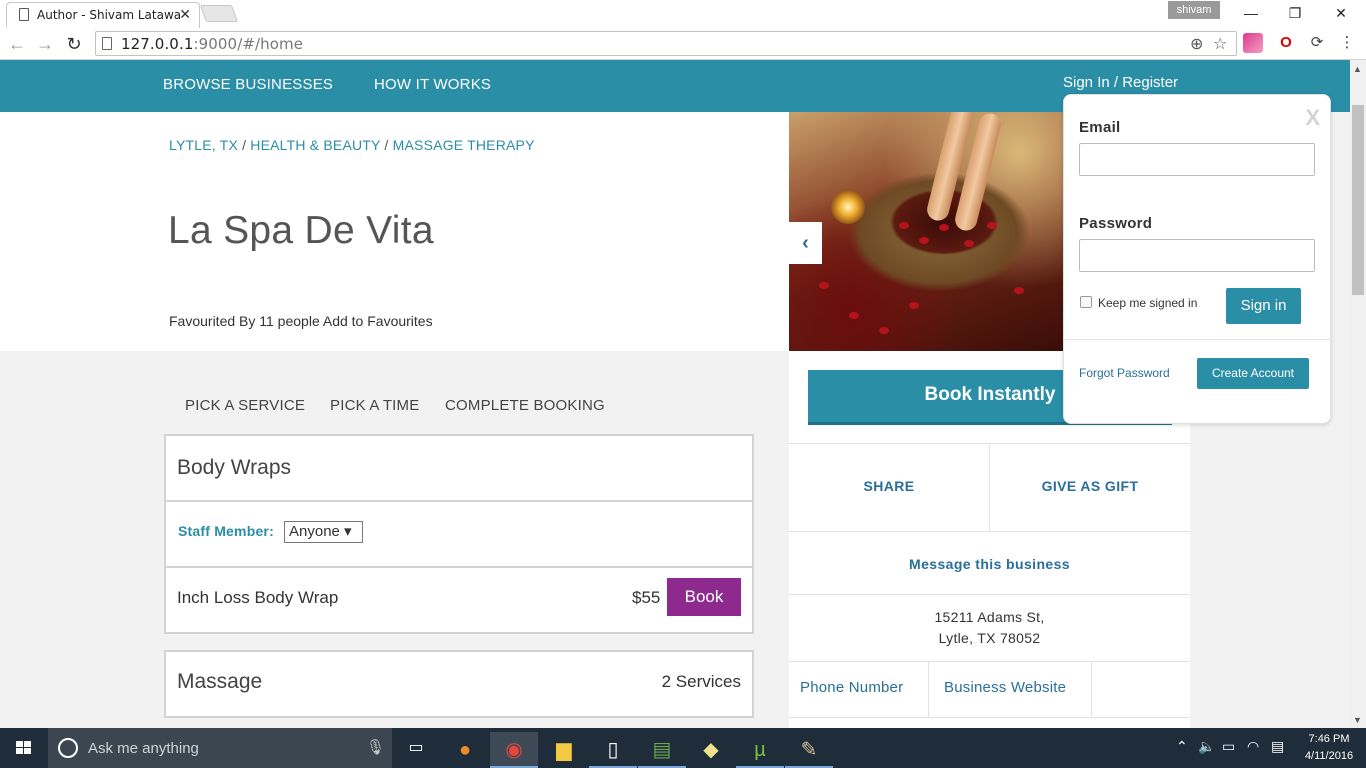  Describe the element at coordinates (465, 750) in the screenshot. I see `firefox-icon: ●` at that location.